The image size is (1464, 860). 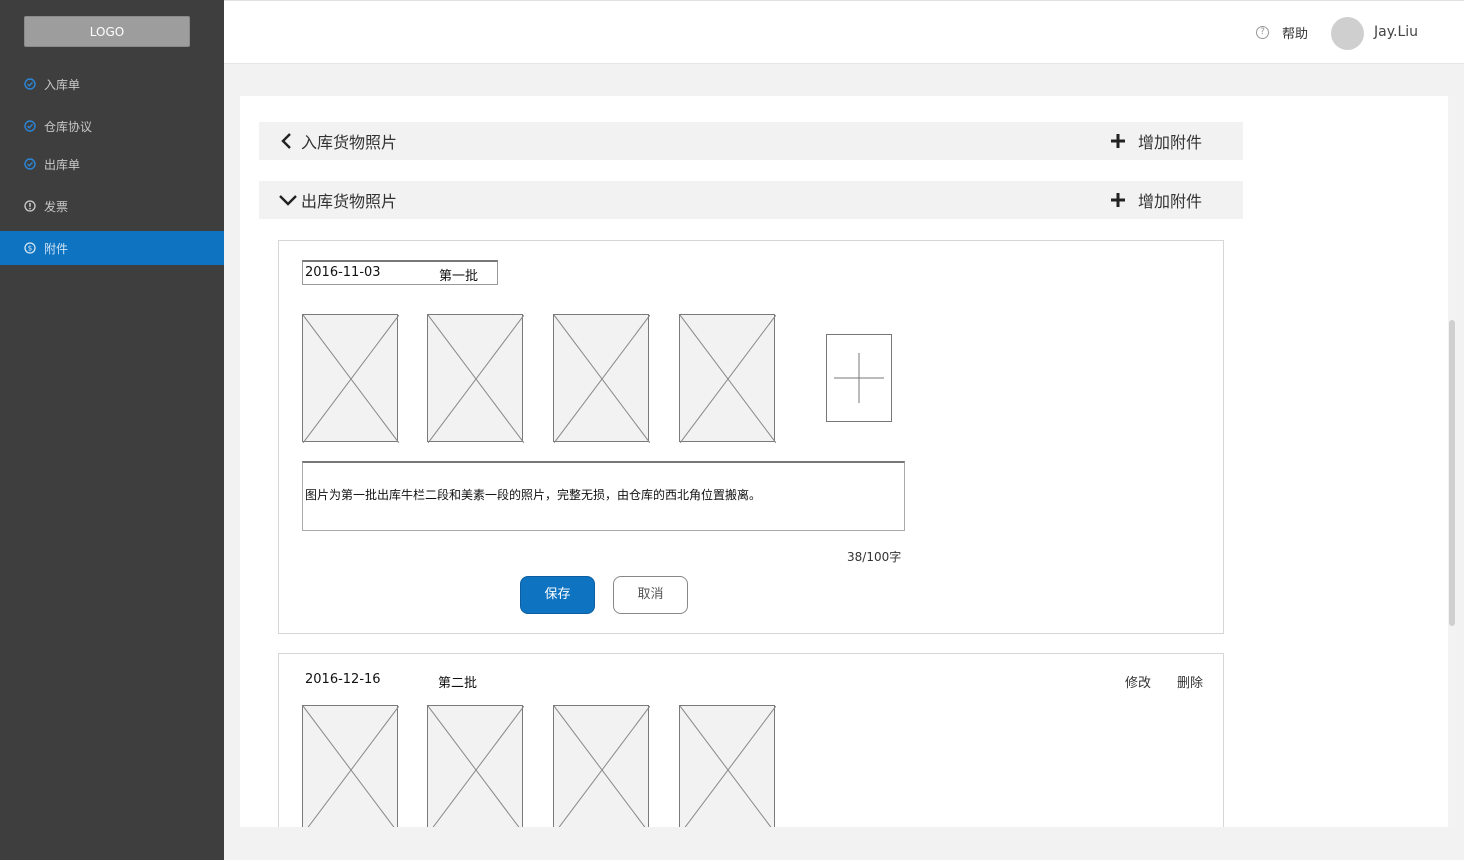 What do you see at coordinates (458, 683) in the screenshot?
I see `batch-name: 第二批` at bounding box center [458, 683].